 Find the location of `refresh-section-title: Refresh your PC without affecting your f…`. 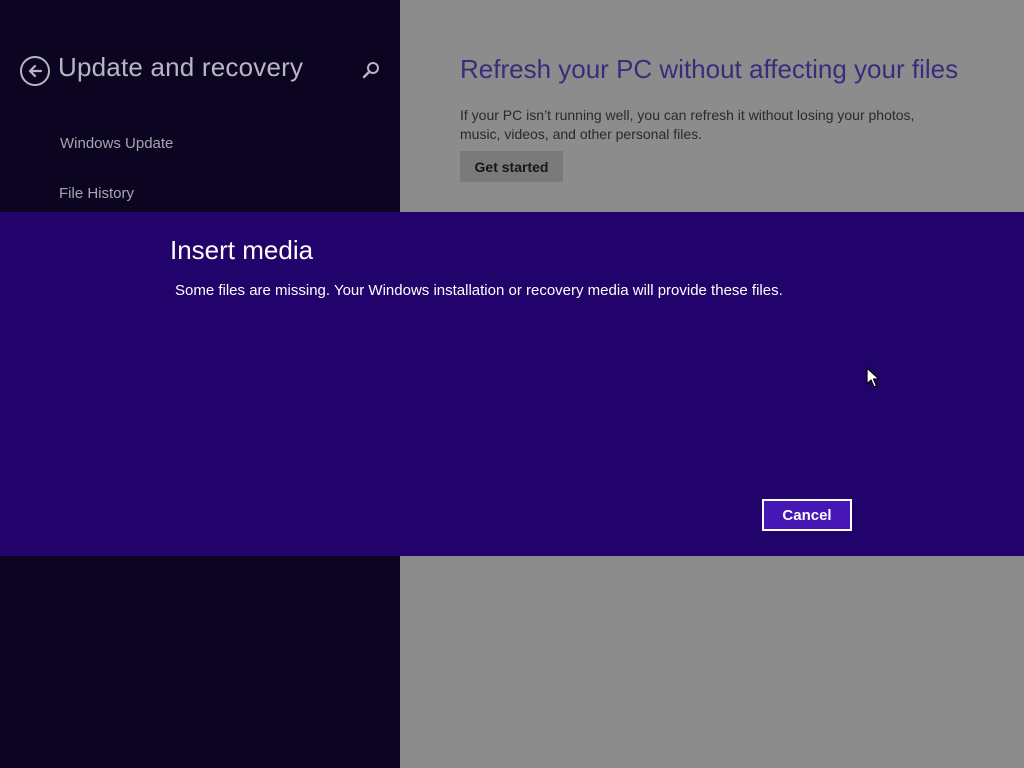

refresh-section-title: Refresh your PC without affecting your f… is located at coordinates (709, 69).